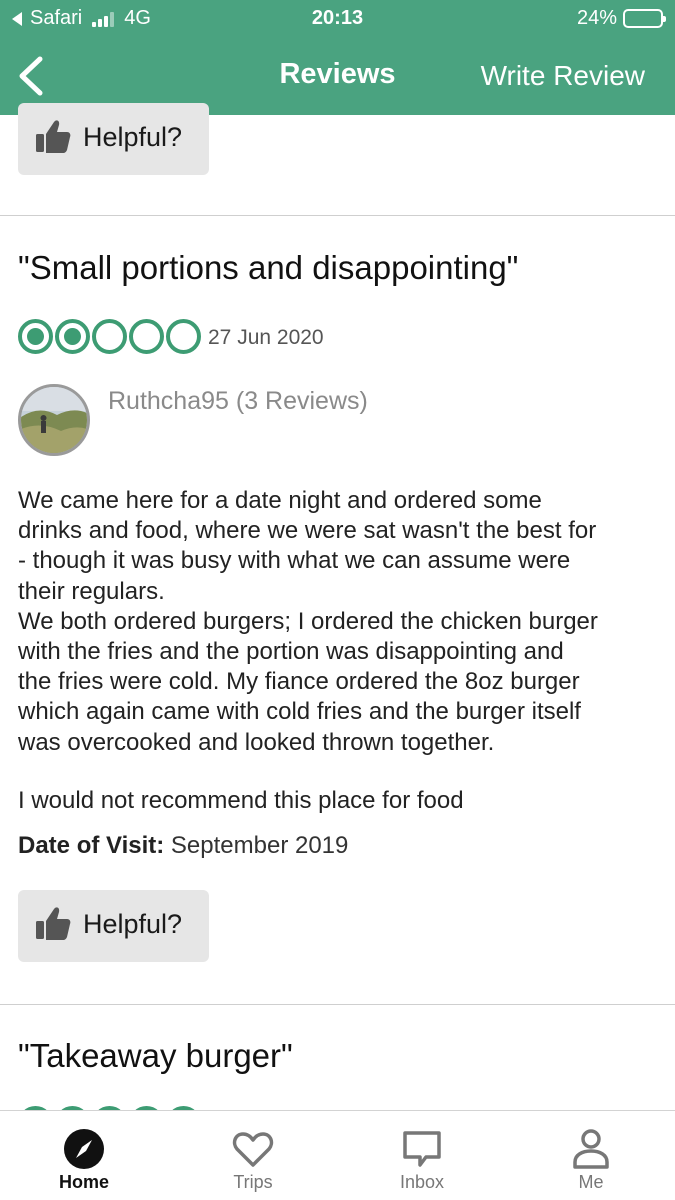 The image size is (675, 1200). Describe the element at coordinates (155, 1056) in the screenshot. I see `next-review-title: "Takeaway burger"` at that location.